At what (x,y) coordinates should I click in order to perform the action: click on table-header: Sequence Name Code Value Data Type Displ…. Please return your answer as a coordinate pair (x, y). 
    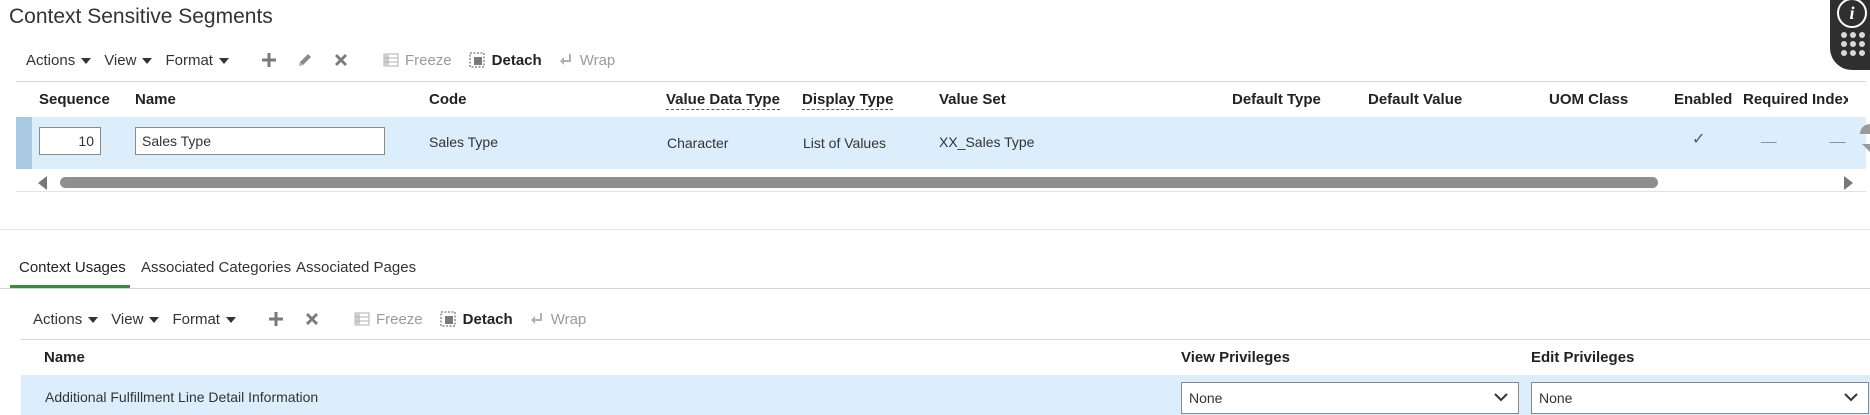
    Looking at the image, I should click on (941, 99).